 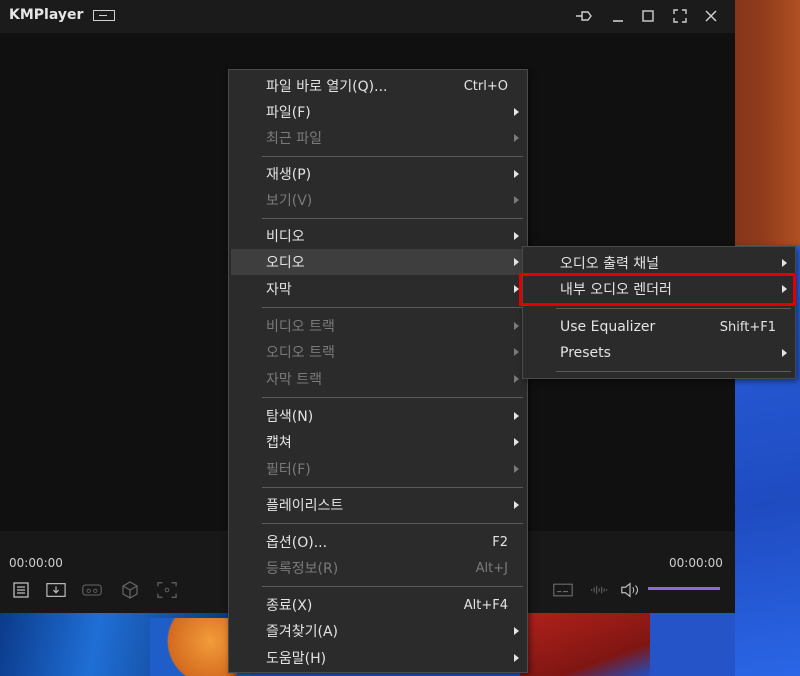 I want to click on volume-icon, so click(x=630, y=590).